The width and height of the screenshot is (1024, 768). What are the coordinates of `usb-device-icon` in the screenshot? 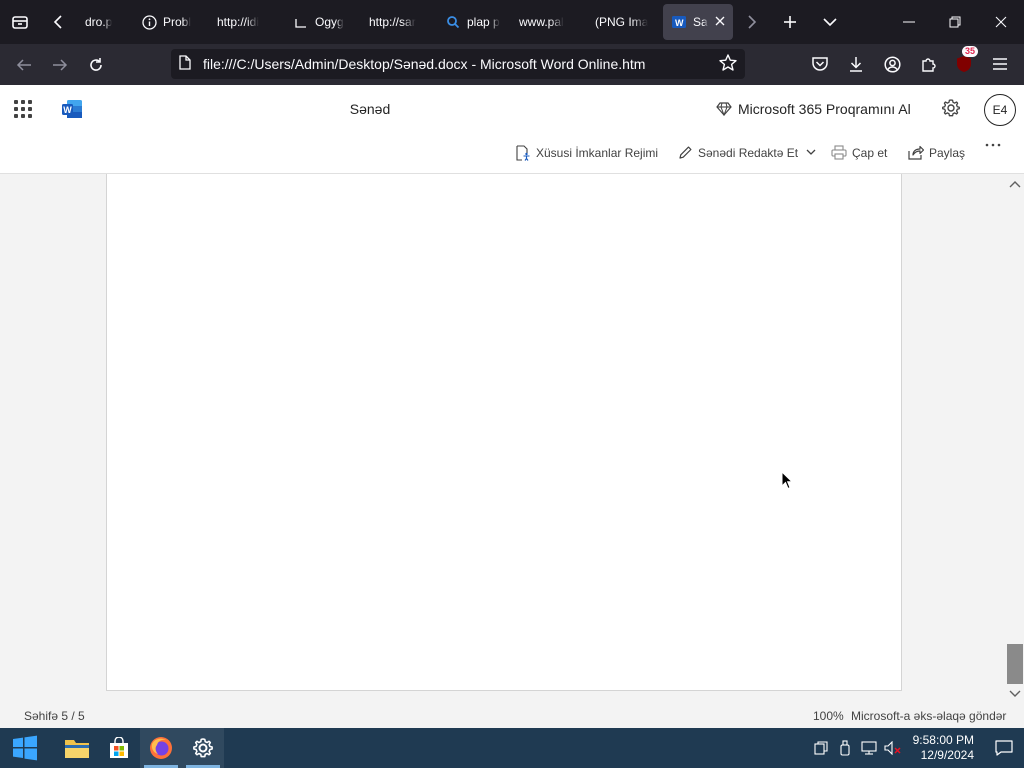 It's located at (845, 748).